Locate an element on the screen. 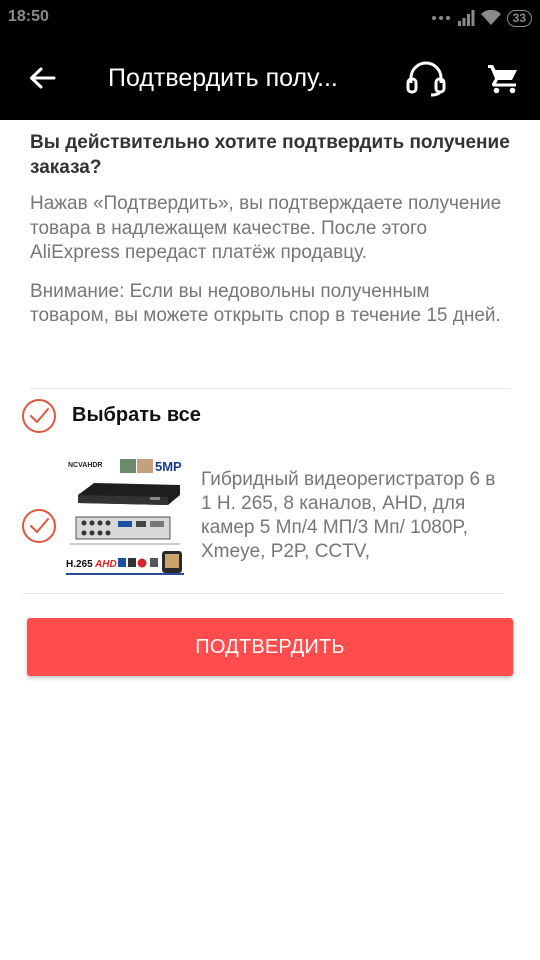  back-button is located at coordinates (42, 78).